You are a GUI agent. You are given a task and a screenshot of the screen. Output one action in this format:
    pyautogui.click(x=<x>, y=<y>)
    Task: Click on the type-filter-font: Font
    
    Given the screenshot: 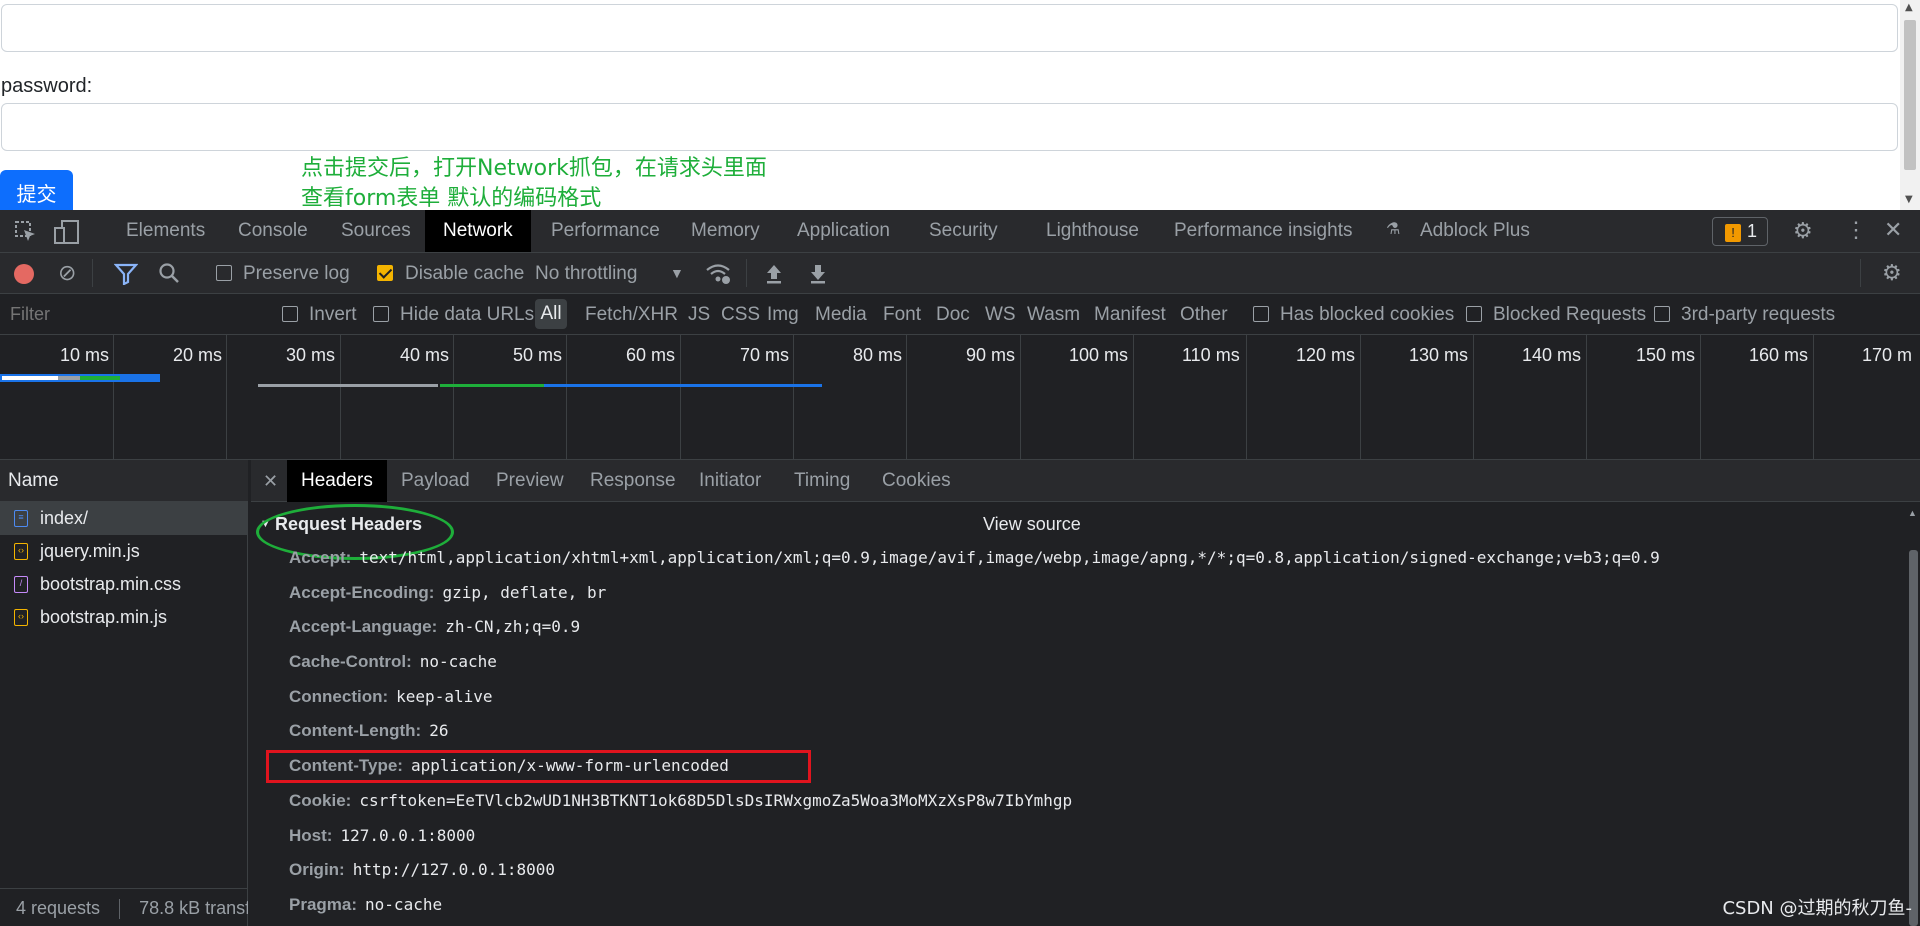 What is the action you would take?
    pyautogui.click(x=902, y=314)
    